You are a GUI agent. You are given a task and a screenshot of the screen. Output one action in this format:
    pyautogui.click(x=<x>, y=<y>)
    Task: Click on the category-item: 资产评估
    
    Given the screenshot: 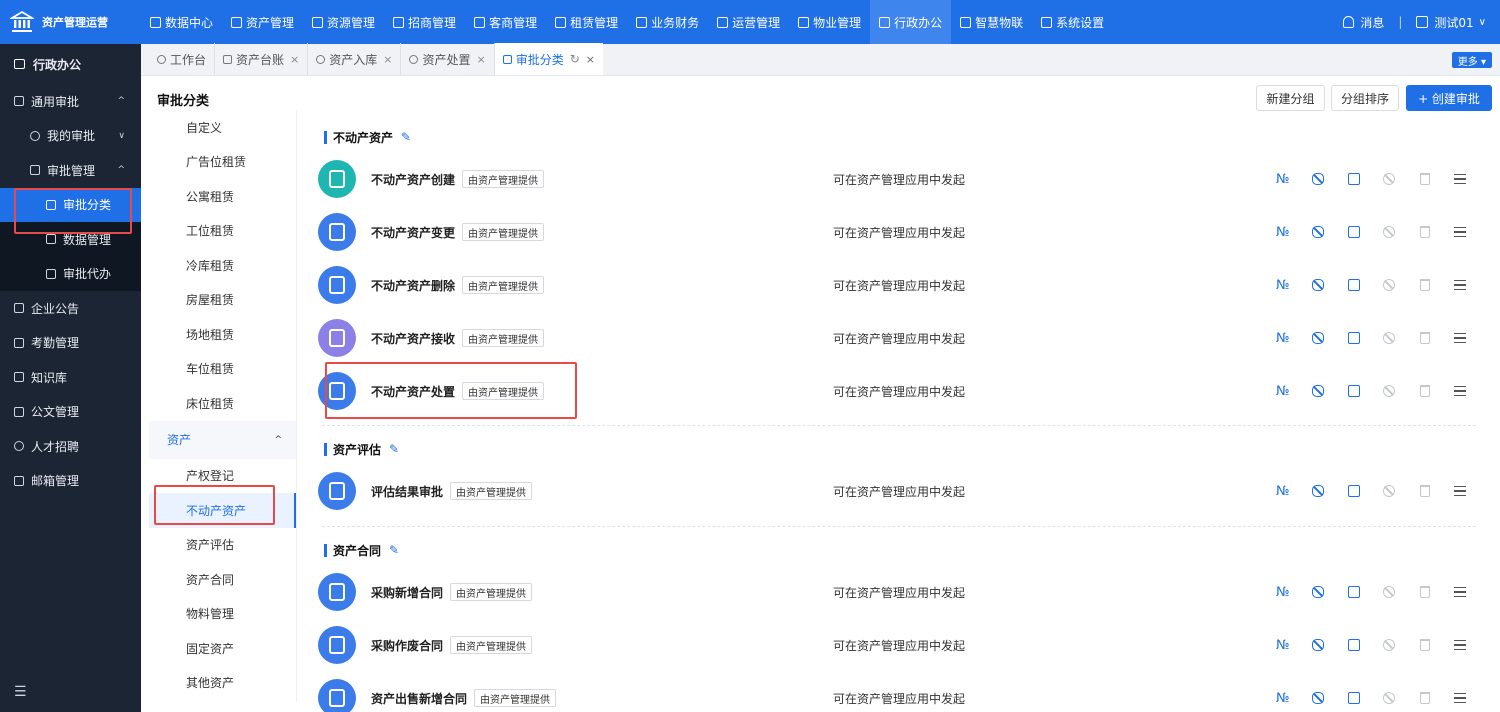 What is the action you would take?
    pyautogui.click(x=222, y=545)
    